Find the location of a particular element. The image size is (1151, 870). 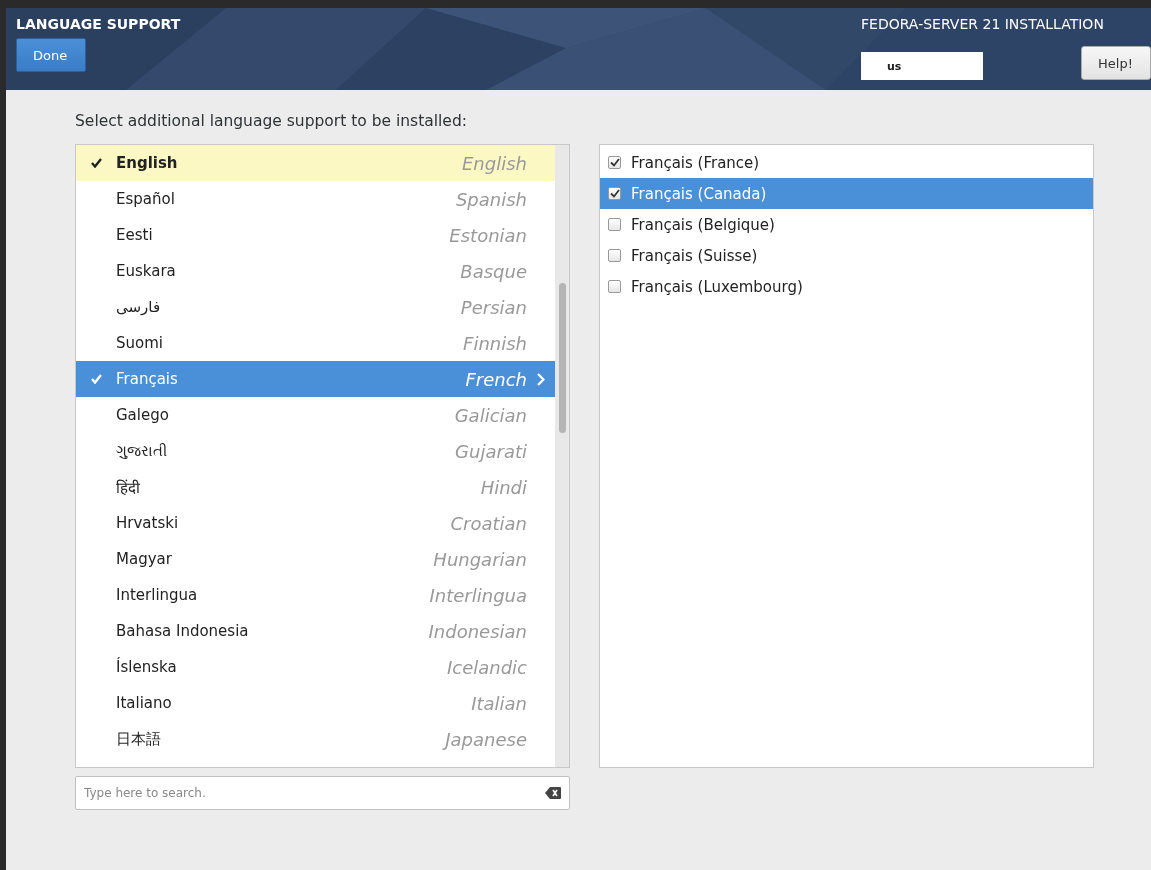

language-english-name: French is located at coordinates (496, 379).